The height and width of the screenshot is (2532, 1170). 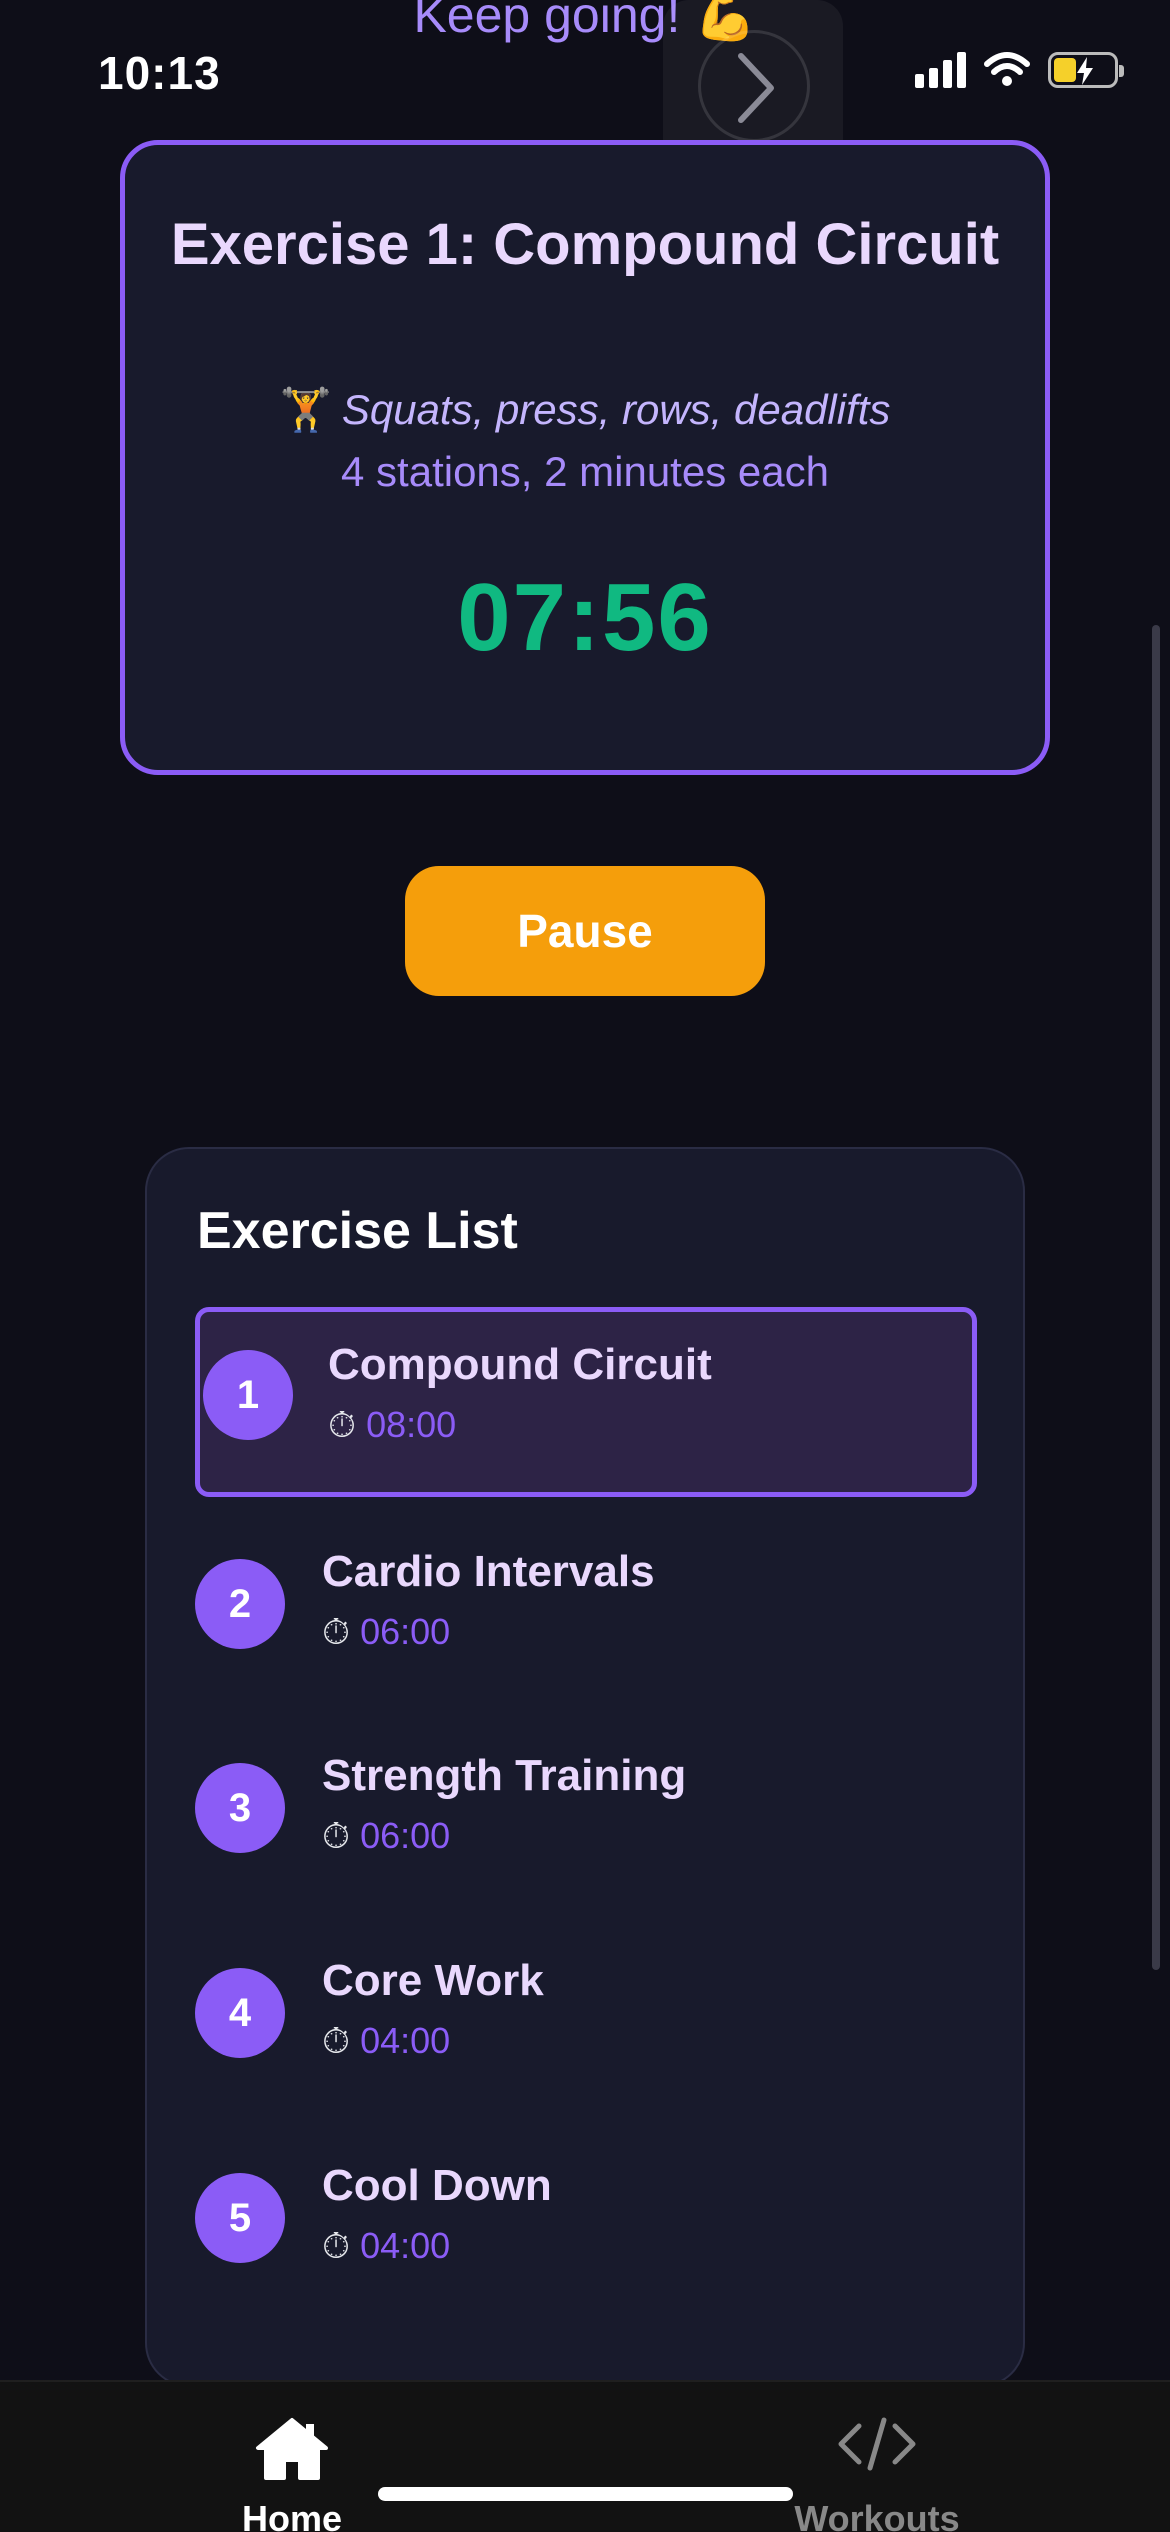 I want to click on pause-button: Pause, so click(x=585, y=931).